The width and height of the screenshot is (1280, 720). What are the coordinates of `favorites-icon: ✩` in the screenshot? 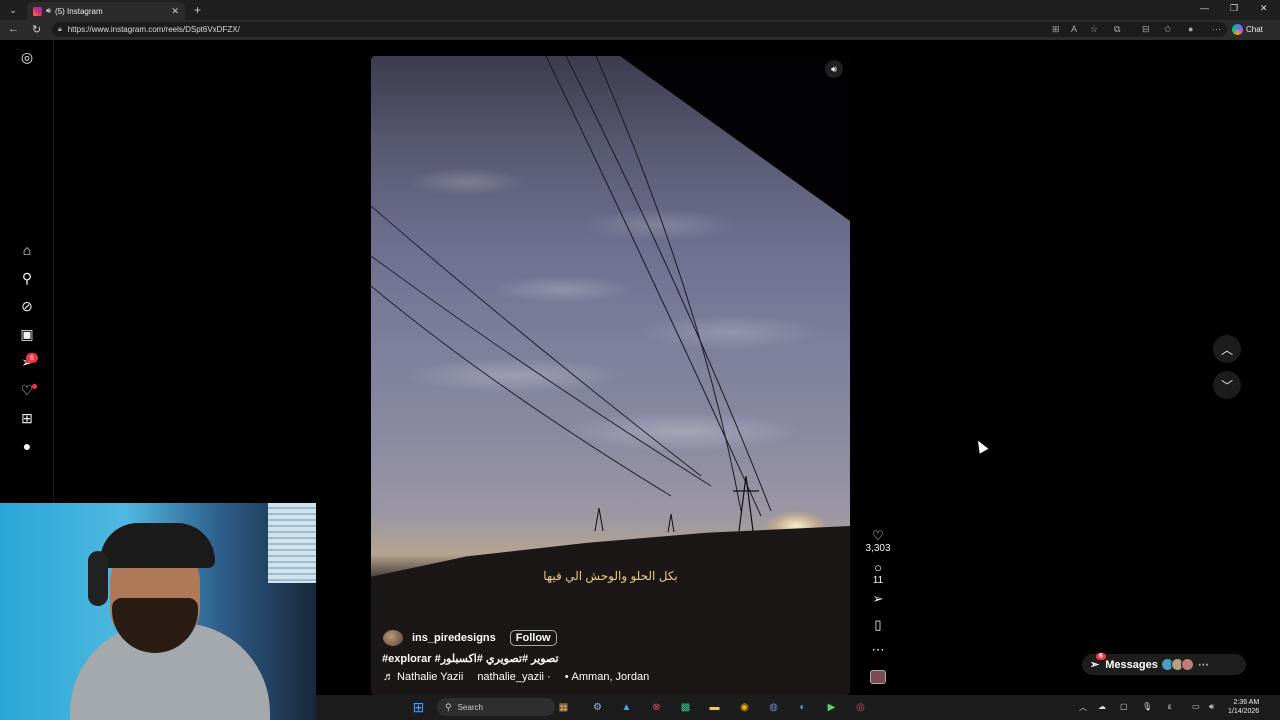 It's located at (1168, 29).